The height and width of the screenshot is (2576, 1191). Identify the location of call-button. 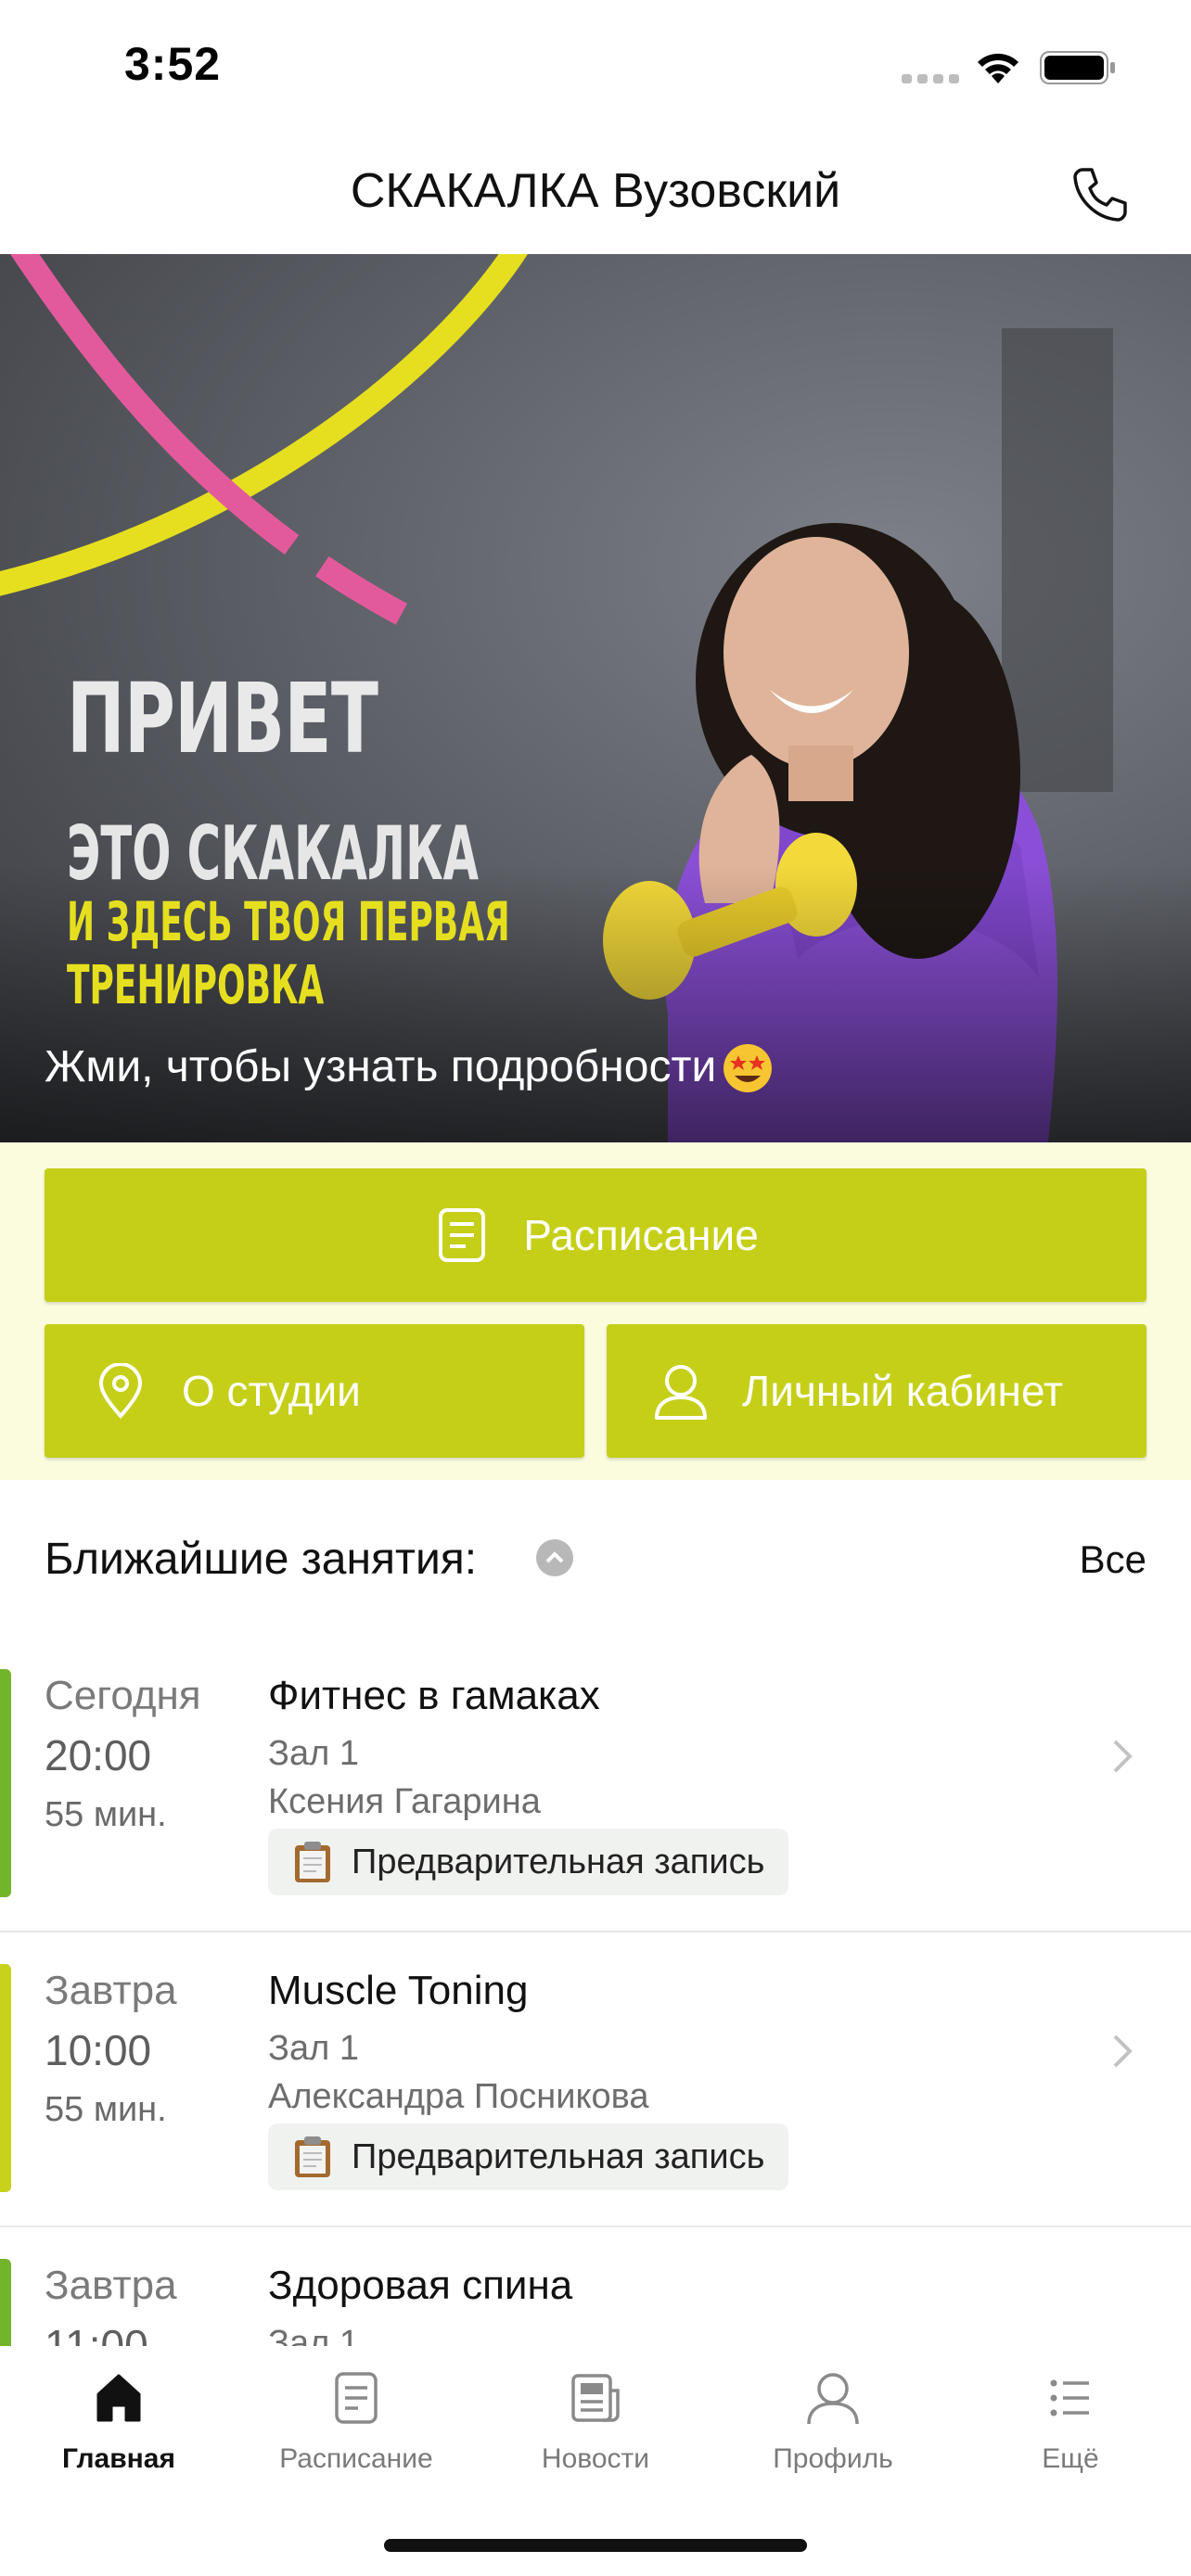
(1100, 195).